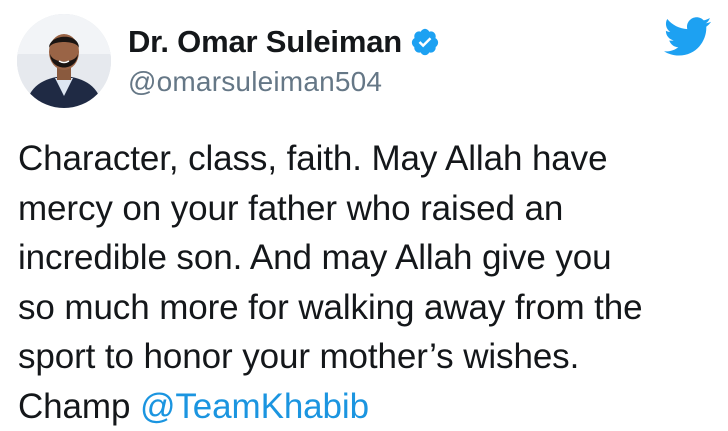 This screenshot has width=728, height=431. I want to click on avatar-photo-icon, so click(64, 61).